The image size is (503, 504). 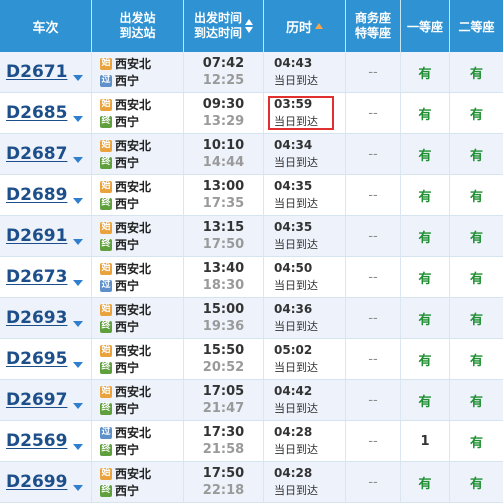 I want to click on table-row: D2697 始 西安北 终 西宁 17:05 21:47 04:42 当日到达, so click(x=251, y=400).